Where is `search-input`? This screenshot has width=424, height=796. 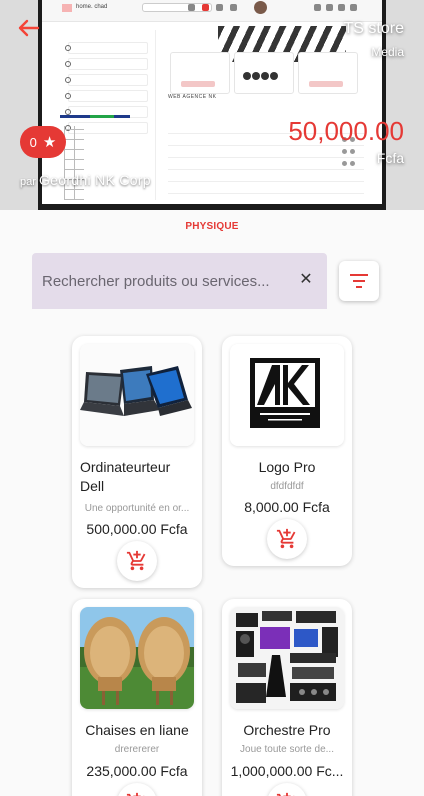
search-input is located at coordinates (168, 281).